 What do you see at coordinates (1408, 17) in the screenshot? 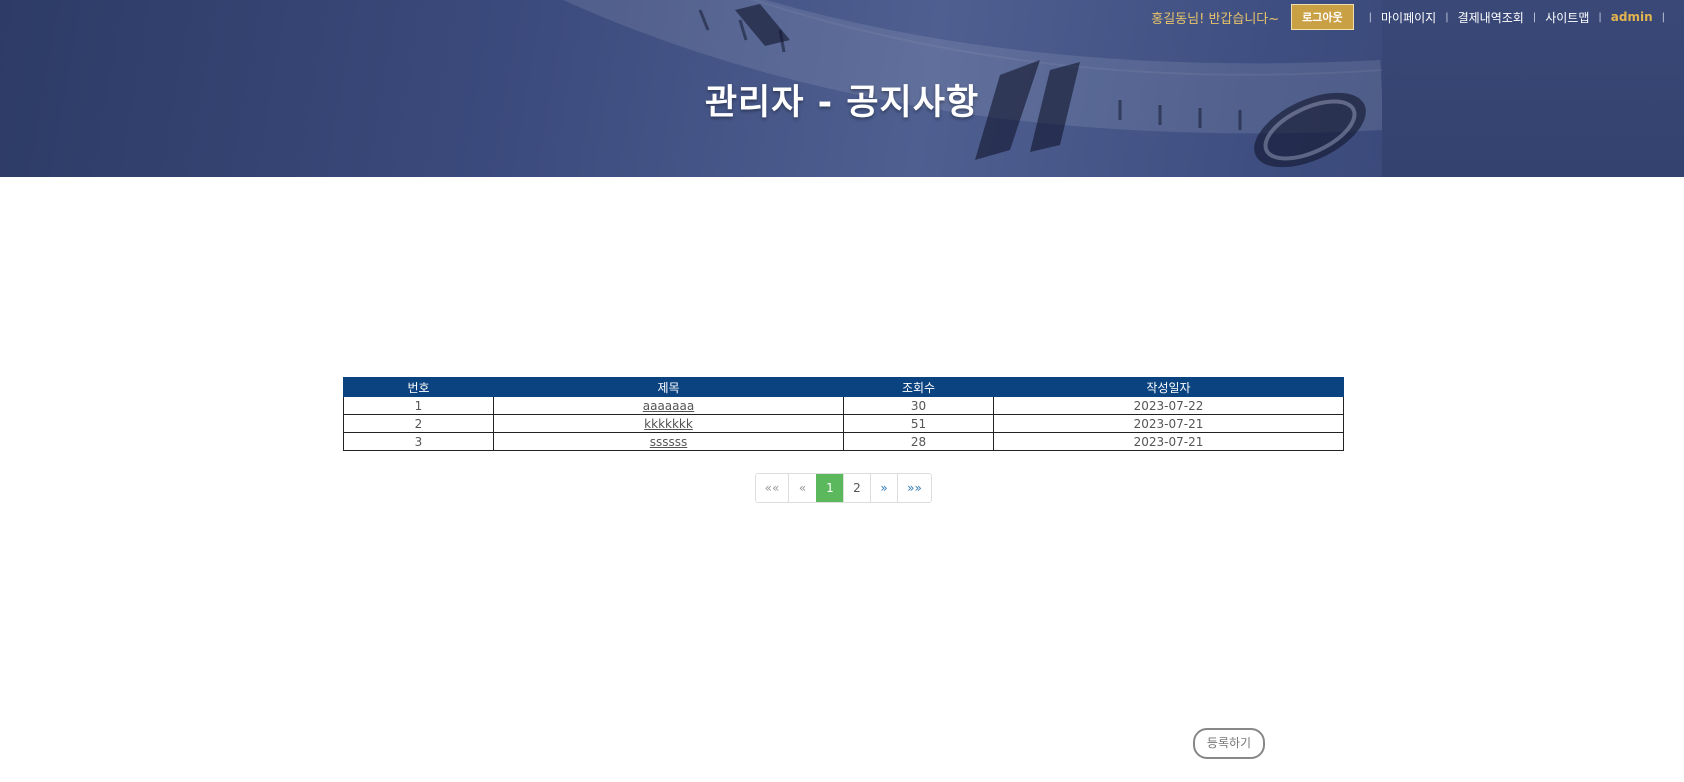
I see `nav-link-mypage: 마이페이지` at bounding box center [1408, 17].